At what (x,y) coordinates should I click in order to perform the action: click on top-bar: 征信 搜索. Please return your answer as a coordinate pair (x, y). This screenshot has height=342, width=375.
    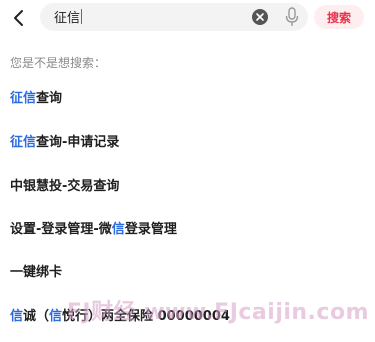
    Looking at the image, I should click on (187, 18).